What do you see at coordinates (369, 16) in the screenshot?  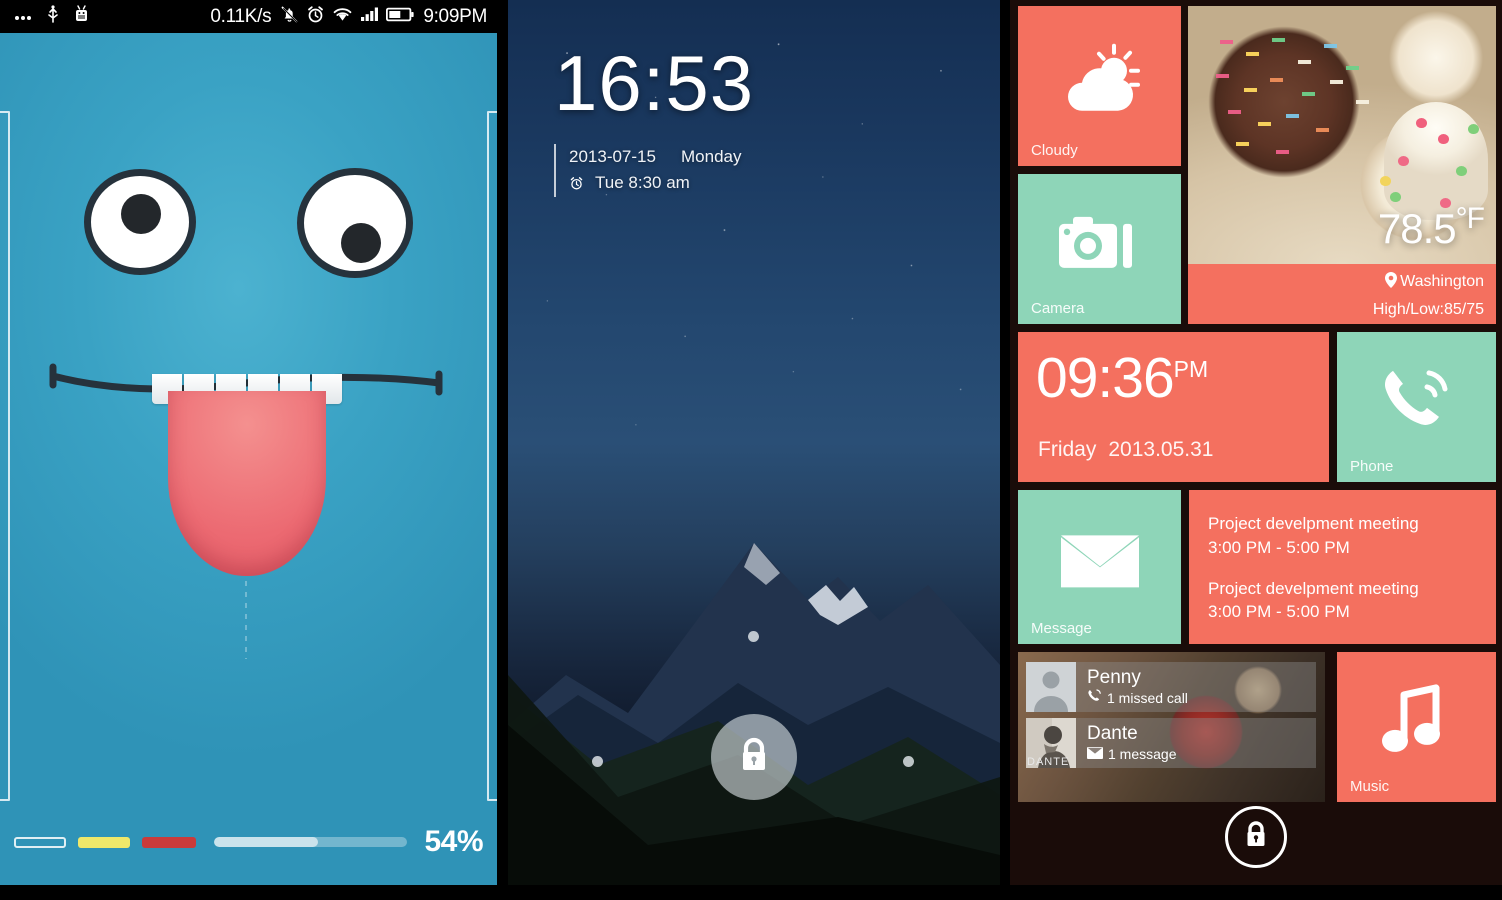 I see `cell-signal-icon` at bounding box center [369, 16].